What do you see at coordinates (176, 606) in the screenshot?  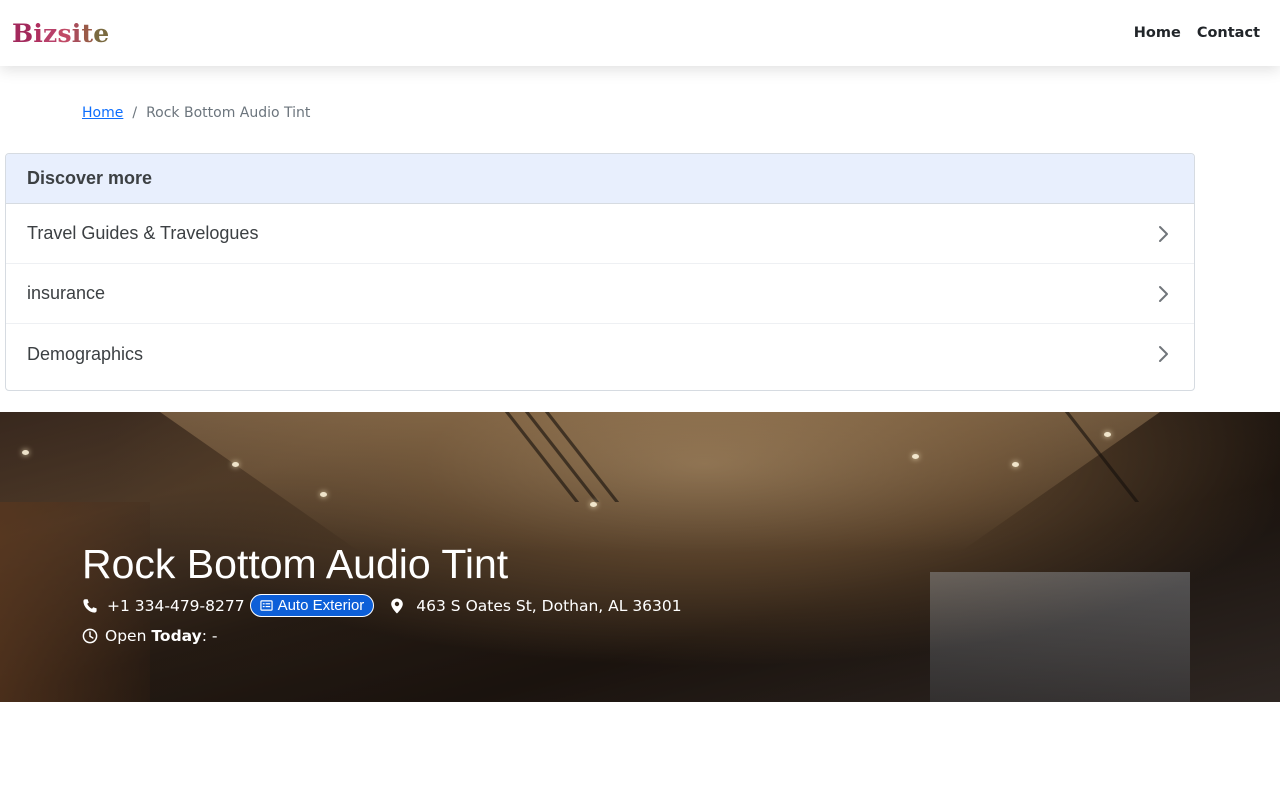 I see `business-phone: +1 334-479-8277` at bounding box center [176, 606].